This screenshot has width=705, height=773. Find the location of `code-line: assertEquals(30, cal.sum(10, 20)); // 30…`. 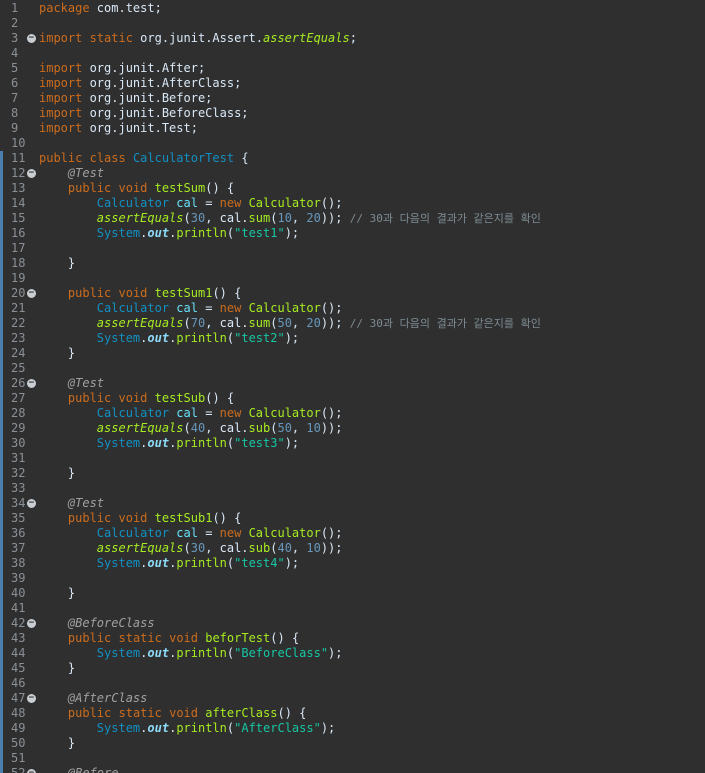

code-line: assertEquals(30, cal.sum(10, 20)); // 30… is located at coordinates (290, 218).